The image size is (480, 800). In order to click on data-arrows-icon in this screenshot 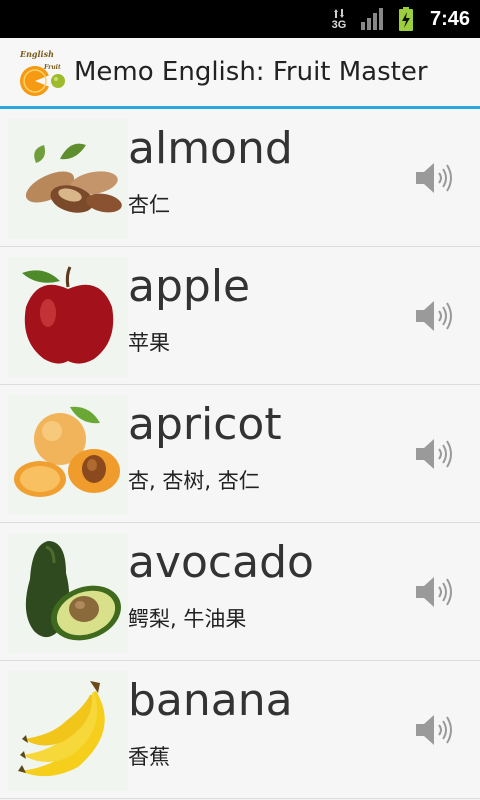, I will do `click(338, 13)`.